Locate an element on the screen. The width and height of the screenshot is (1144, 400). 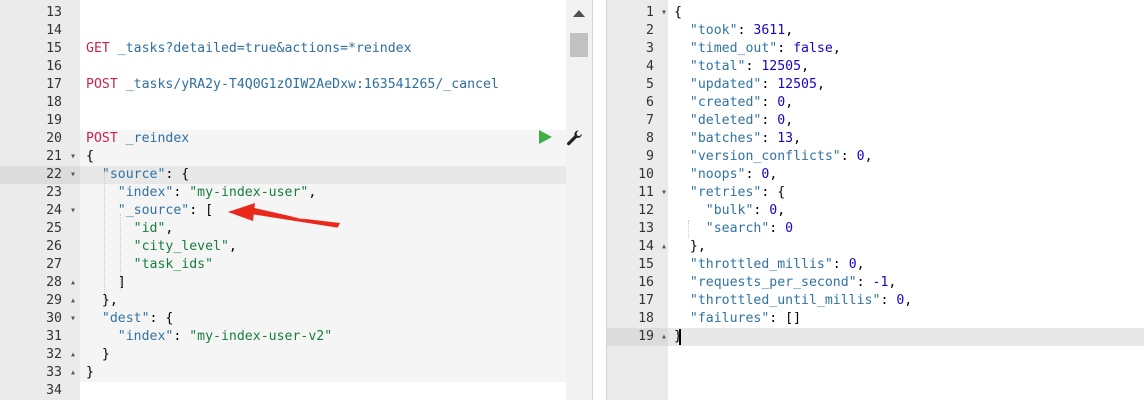
line-number: 15 is located at coordinates (637, 265).